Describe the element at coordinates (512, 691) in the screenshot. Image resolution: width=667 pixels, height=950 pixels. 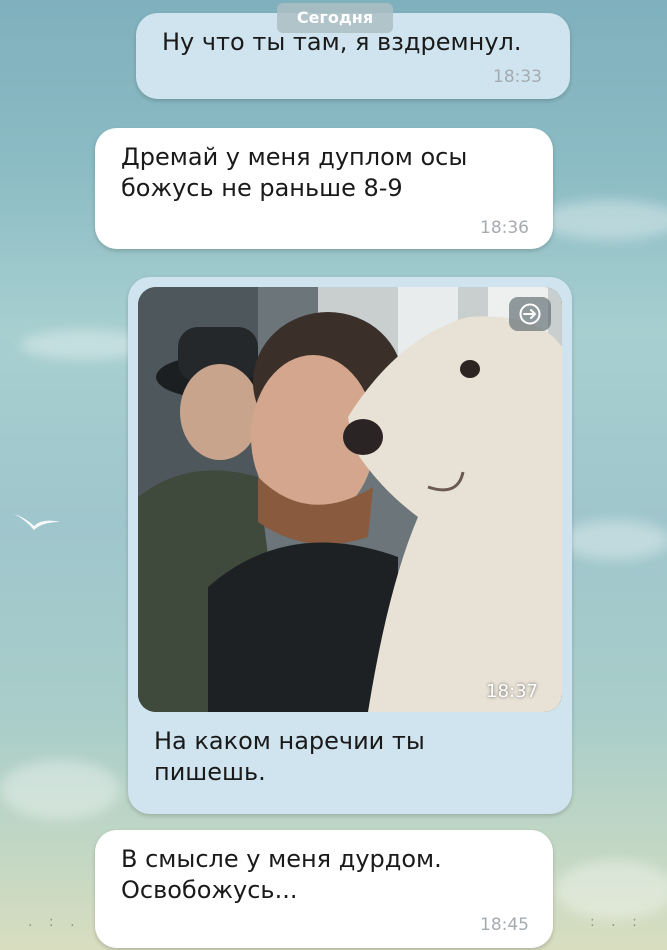
I see `photo-timestamp: 18:37` at that location.